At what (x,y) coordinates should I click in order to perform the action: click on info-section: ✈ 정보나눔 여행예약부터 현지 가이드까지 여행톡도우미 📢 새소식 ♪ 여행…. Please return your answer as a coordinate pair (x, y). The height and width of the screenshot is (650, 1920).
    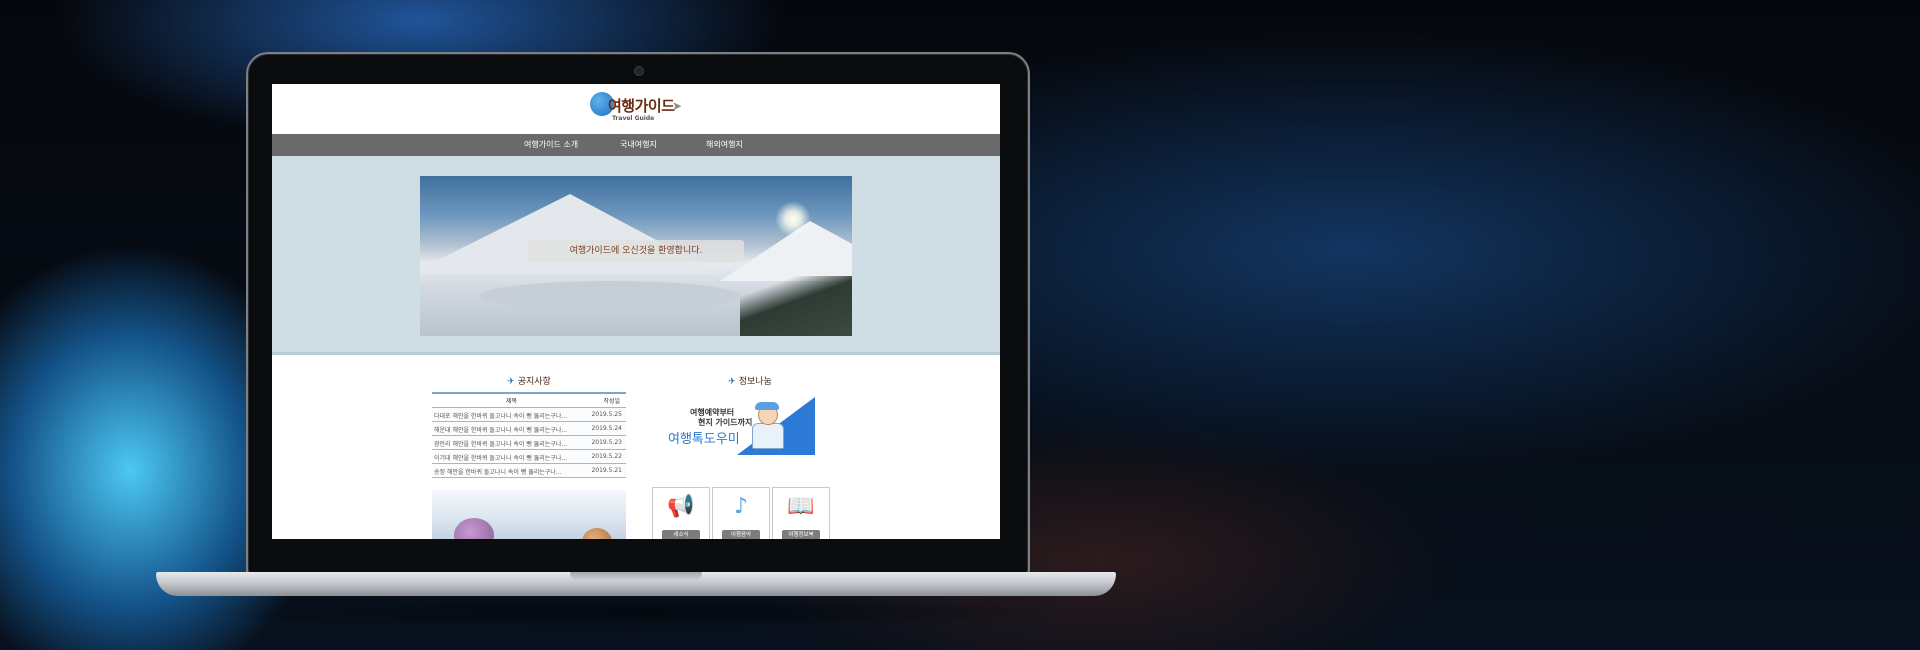
    Looking at the image, I should click on (750, 457).